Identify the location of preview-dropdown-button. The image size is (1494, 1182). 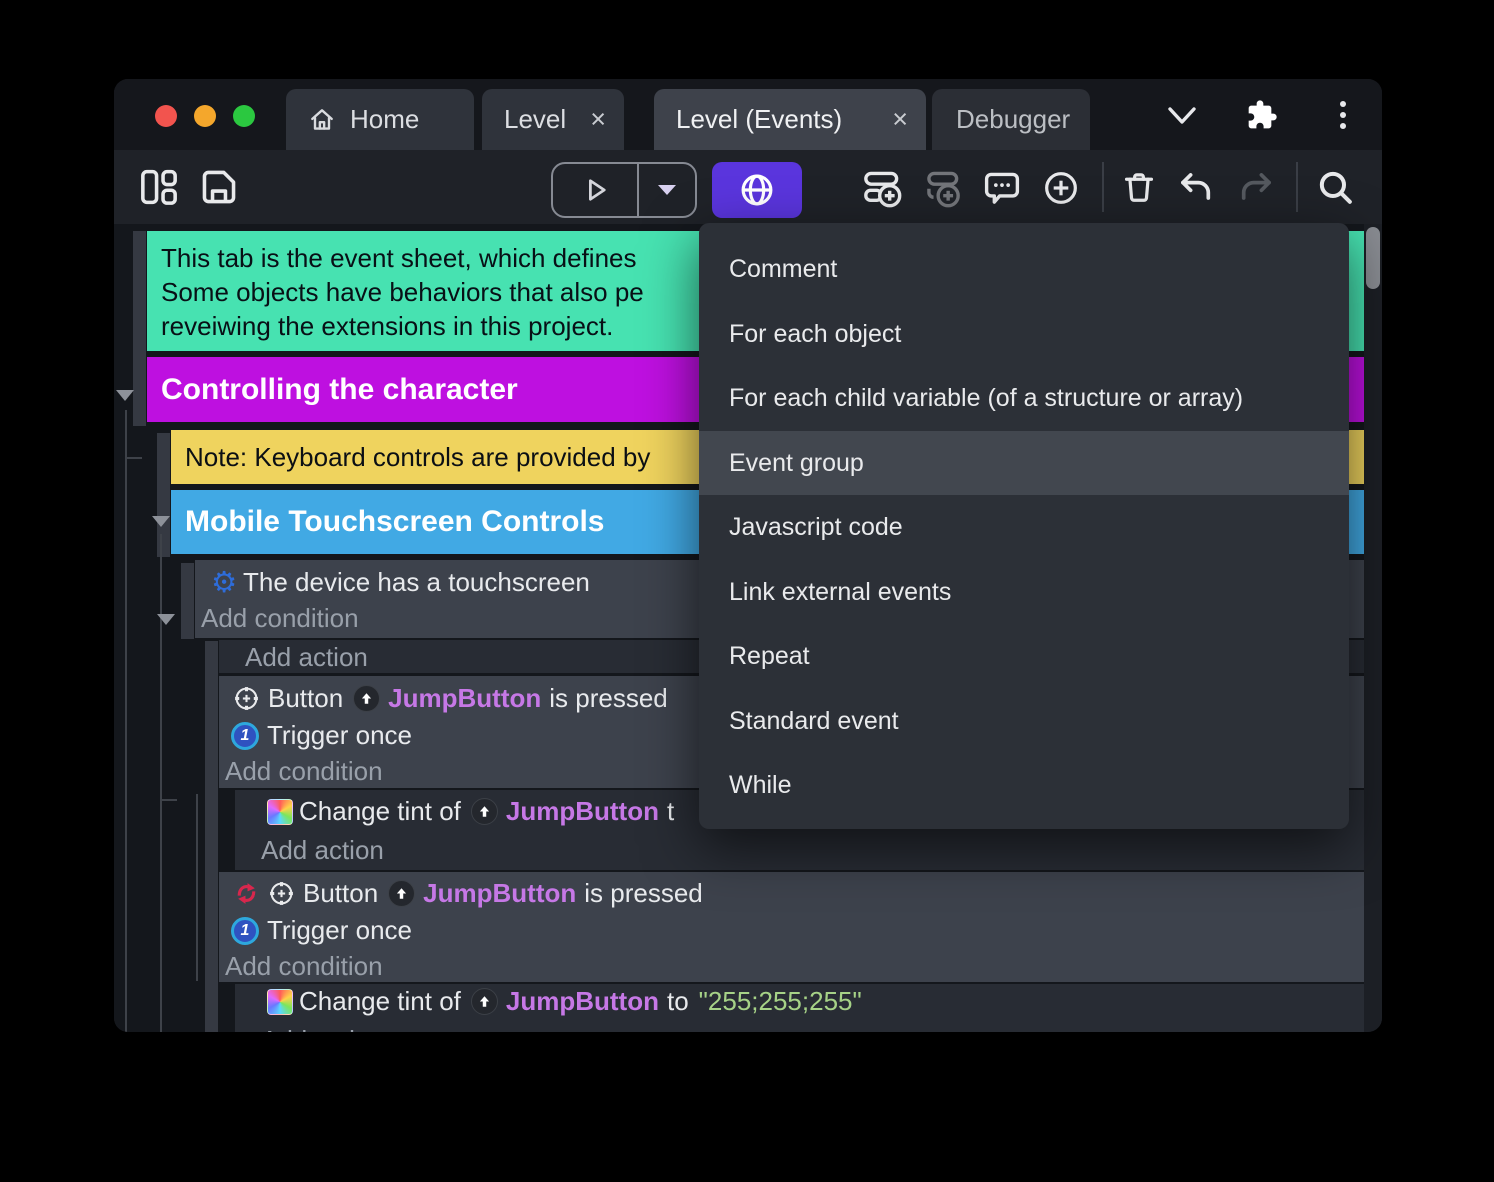
(667, 190).